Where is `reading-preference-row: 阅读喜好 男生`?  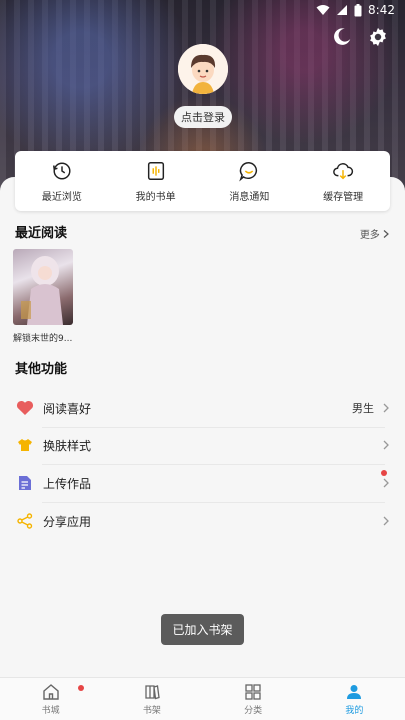
reading-preference-row: 阅读喜好 男生 is located at coordinates (202, 408).